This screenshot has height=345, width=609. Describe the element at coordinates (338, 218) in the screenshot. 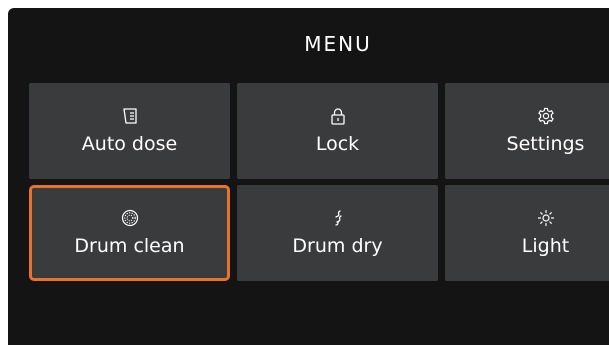

I see `drum-dry-icon` at that location.